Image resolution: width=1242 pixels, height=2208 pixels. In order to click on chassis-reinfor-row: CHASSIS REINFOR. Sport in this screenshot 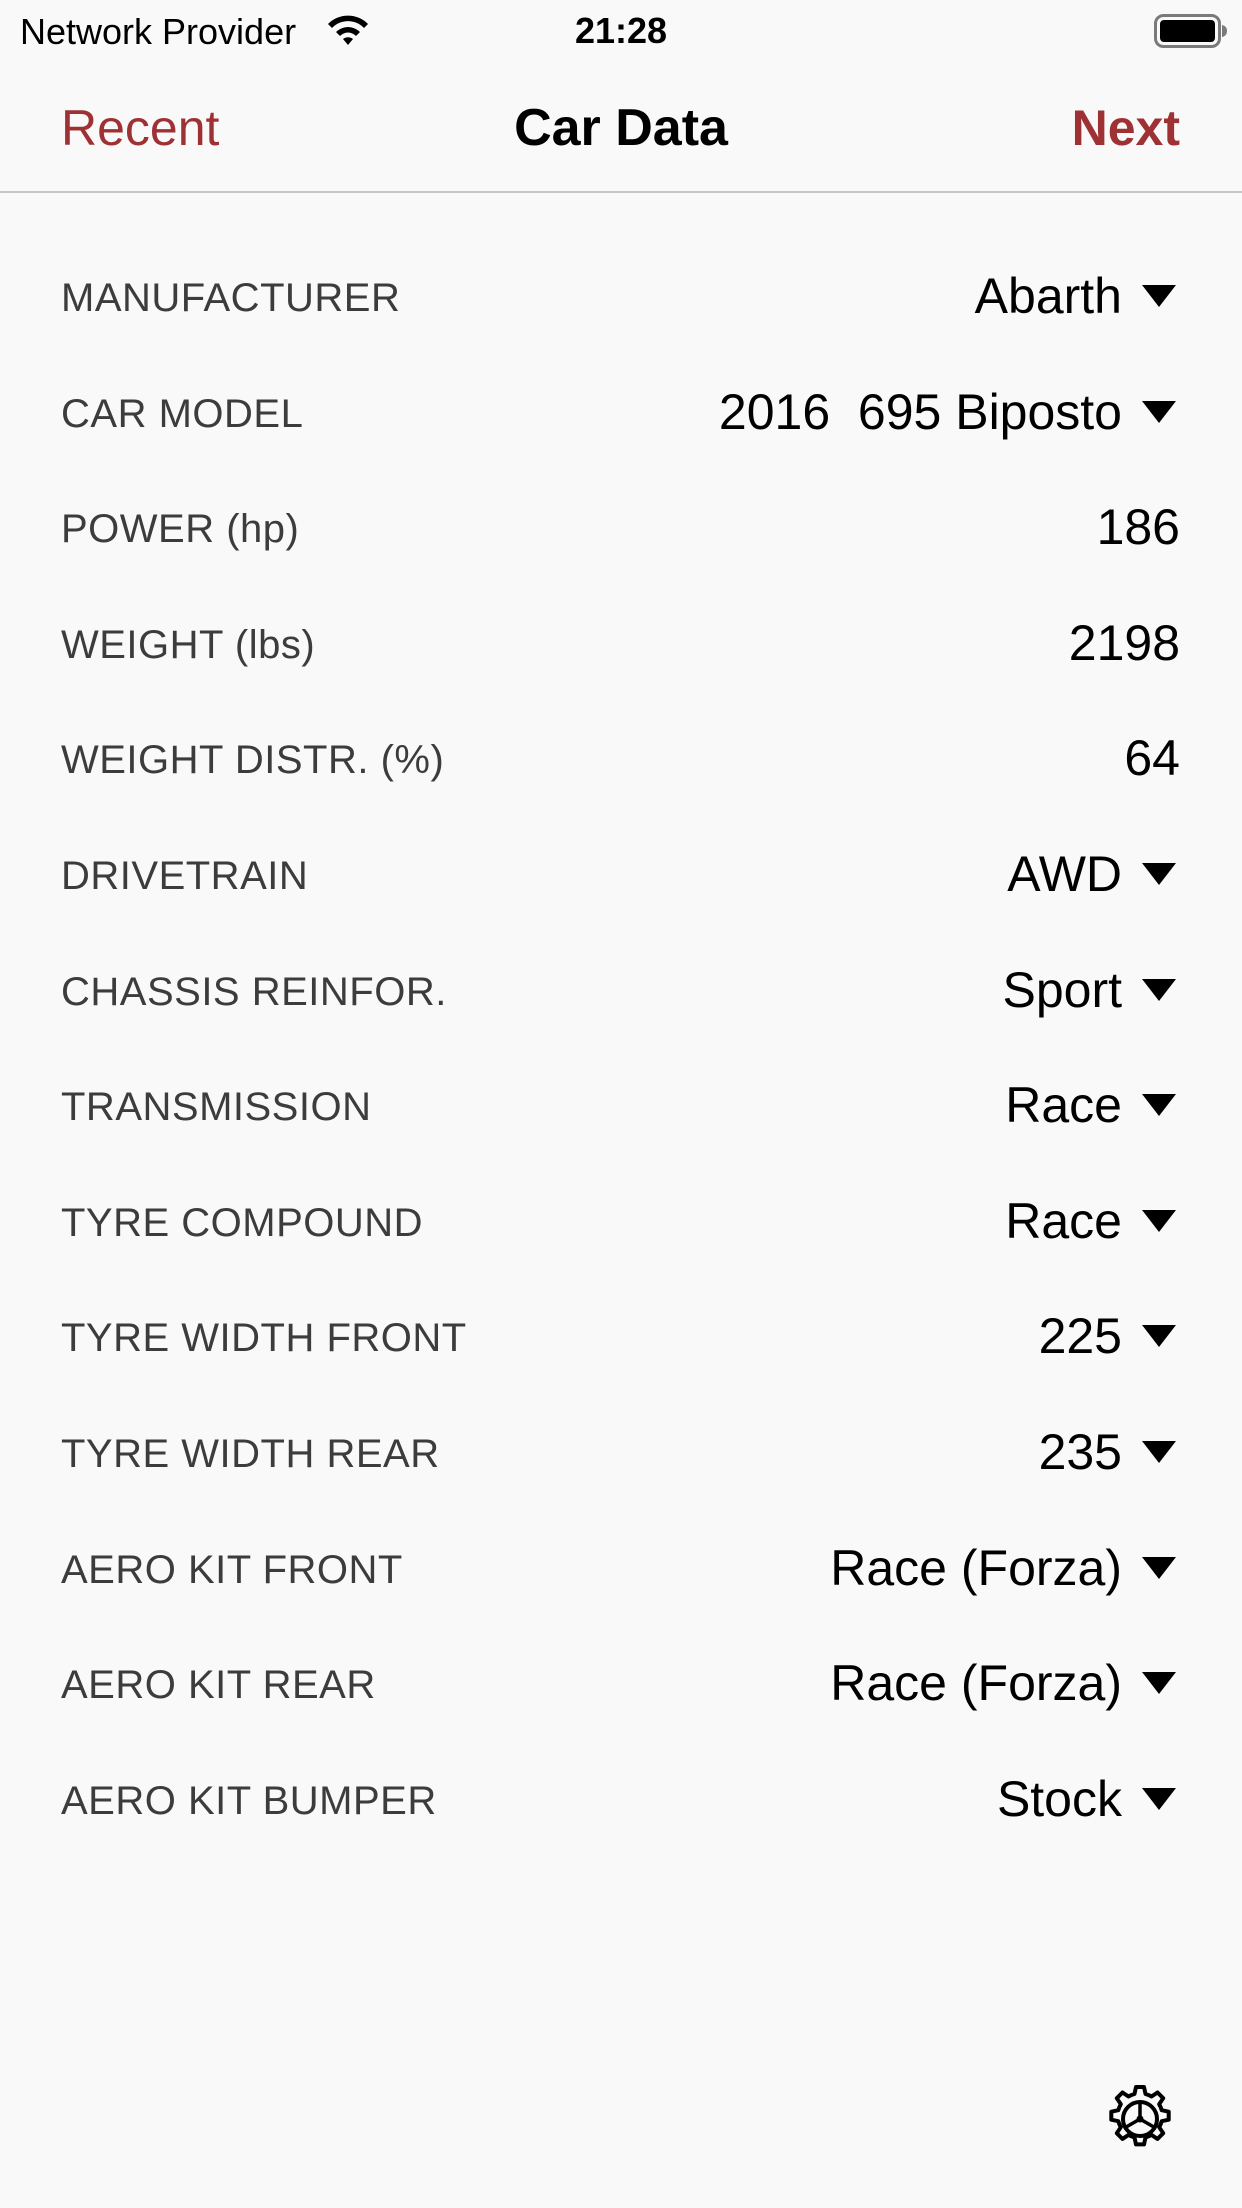, I will do `click(621, 1005)`.